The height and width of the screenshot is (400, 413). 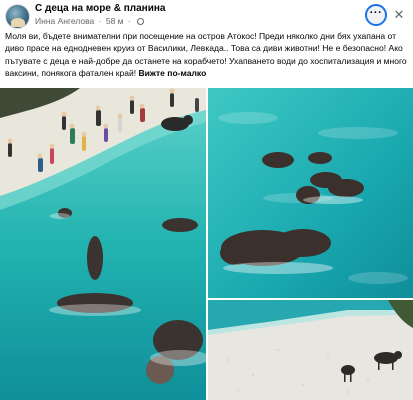 I want to click on close-button: ✕, so click(x=399, y=14).